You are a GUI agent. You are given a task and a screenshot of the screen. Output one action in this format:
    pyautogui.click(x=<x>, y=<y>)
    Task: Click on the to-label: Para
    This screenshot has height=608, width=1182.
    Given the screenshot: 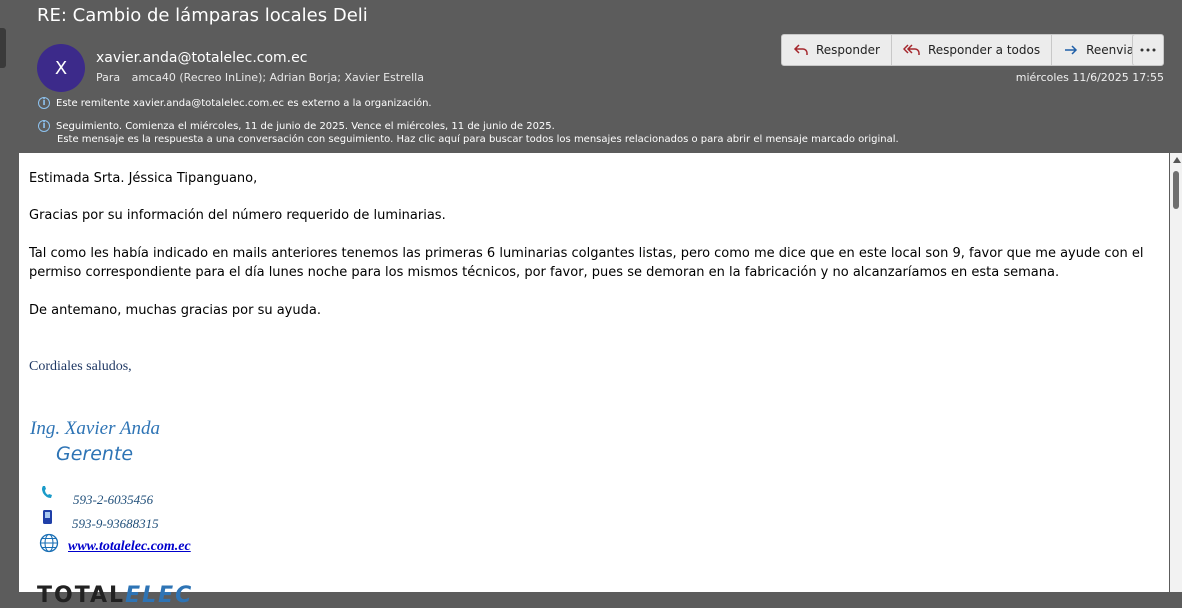 What is the action you would take?
    pyautogui.click(x=108, y=77)
    